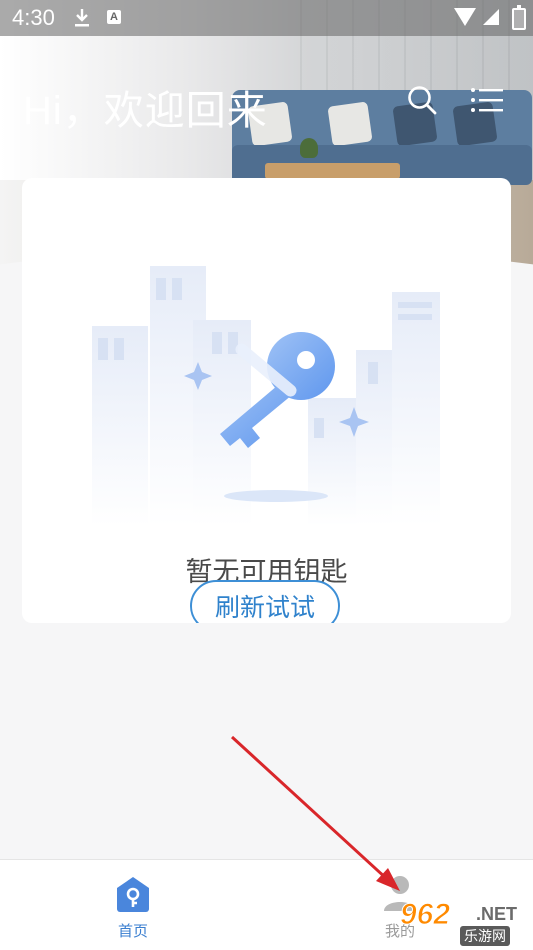 Image resolution: width=533 pixels, height=950 pixels. What do you see at coordinates (350, 124) in the screenshot?
I see `pillow` at bounding box center [350, 124].